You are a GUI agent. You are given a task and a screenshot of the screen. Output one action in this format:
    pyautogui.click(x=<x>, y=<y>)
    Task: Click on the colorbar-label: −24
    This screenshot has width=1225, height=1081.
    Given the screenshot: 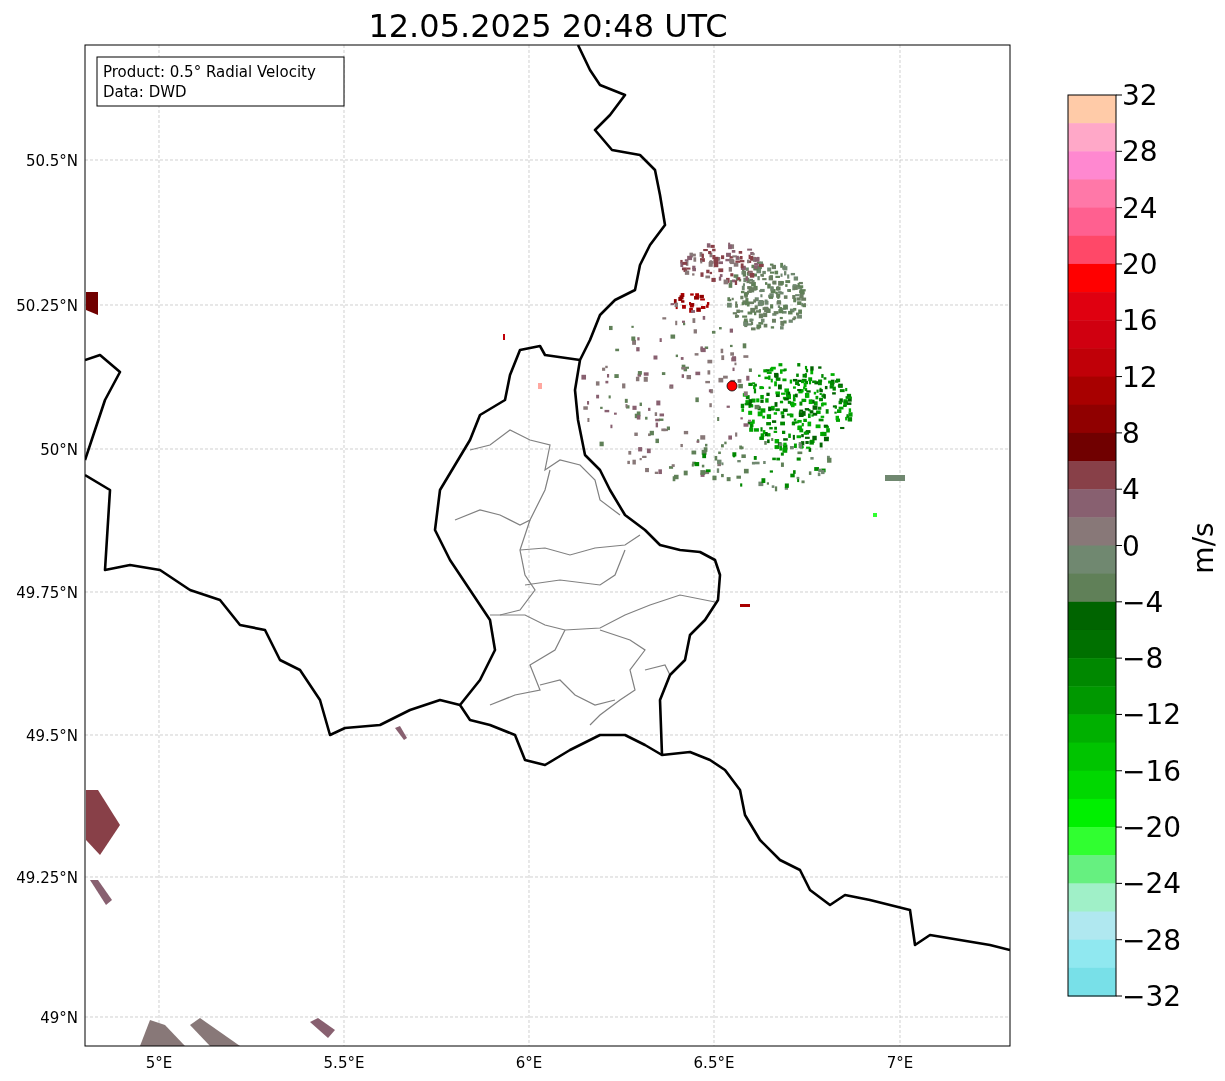 What is the action you would take?
    pyautogui.click(x=1152, y=884)
    